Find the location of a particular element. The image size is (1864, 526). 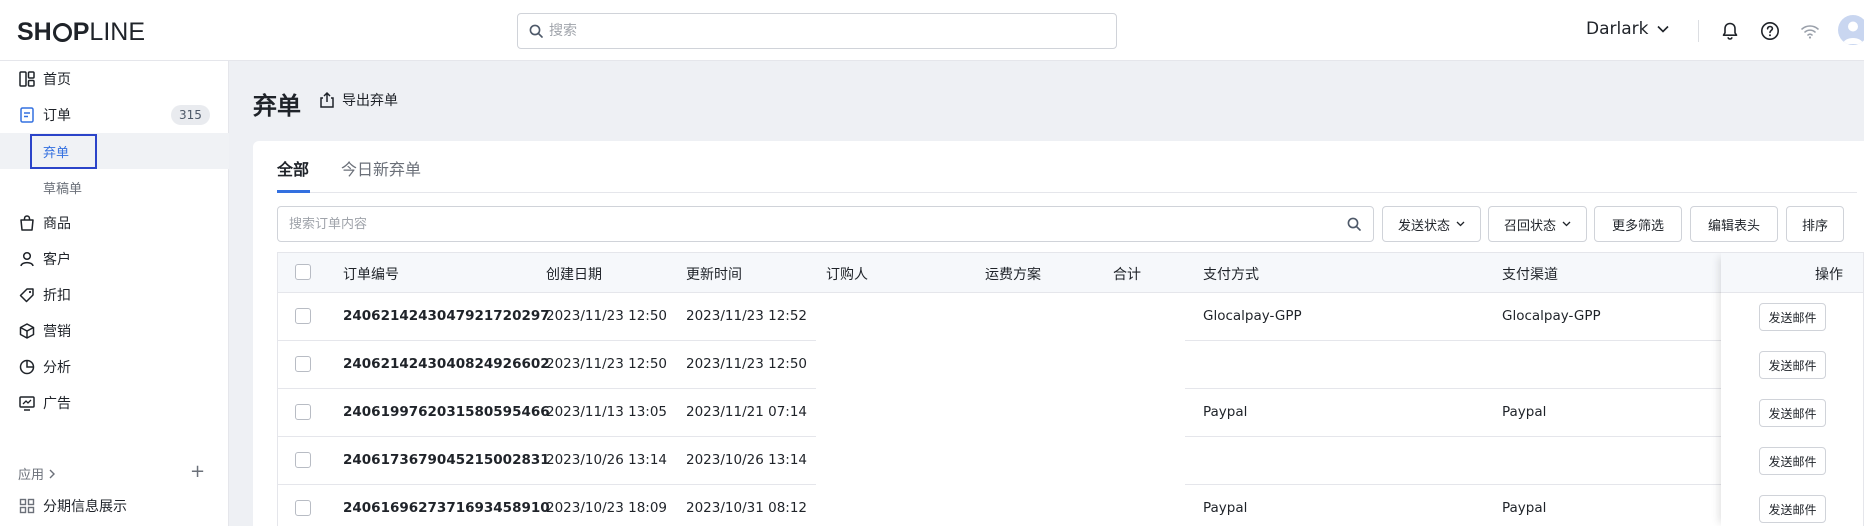

more-filters-button: 更多筛选 is located at coordinates (1638, 224).